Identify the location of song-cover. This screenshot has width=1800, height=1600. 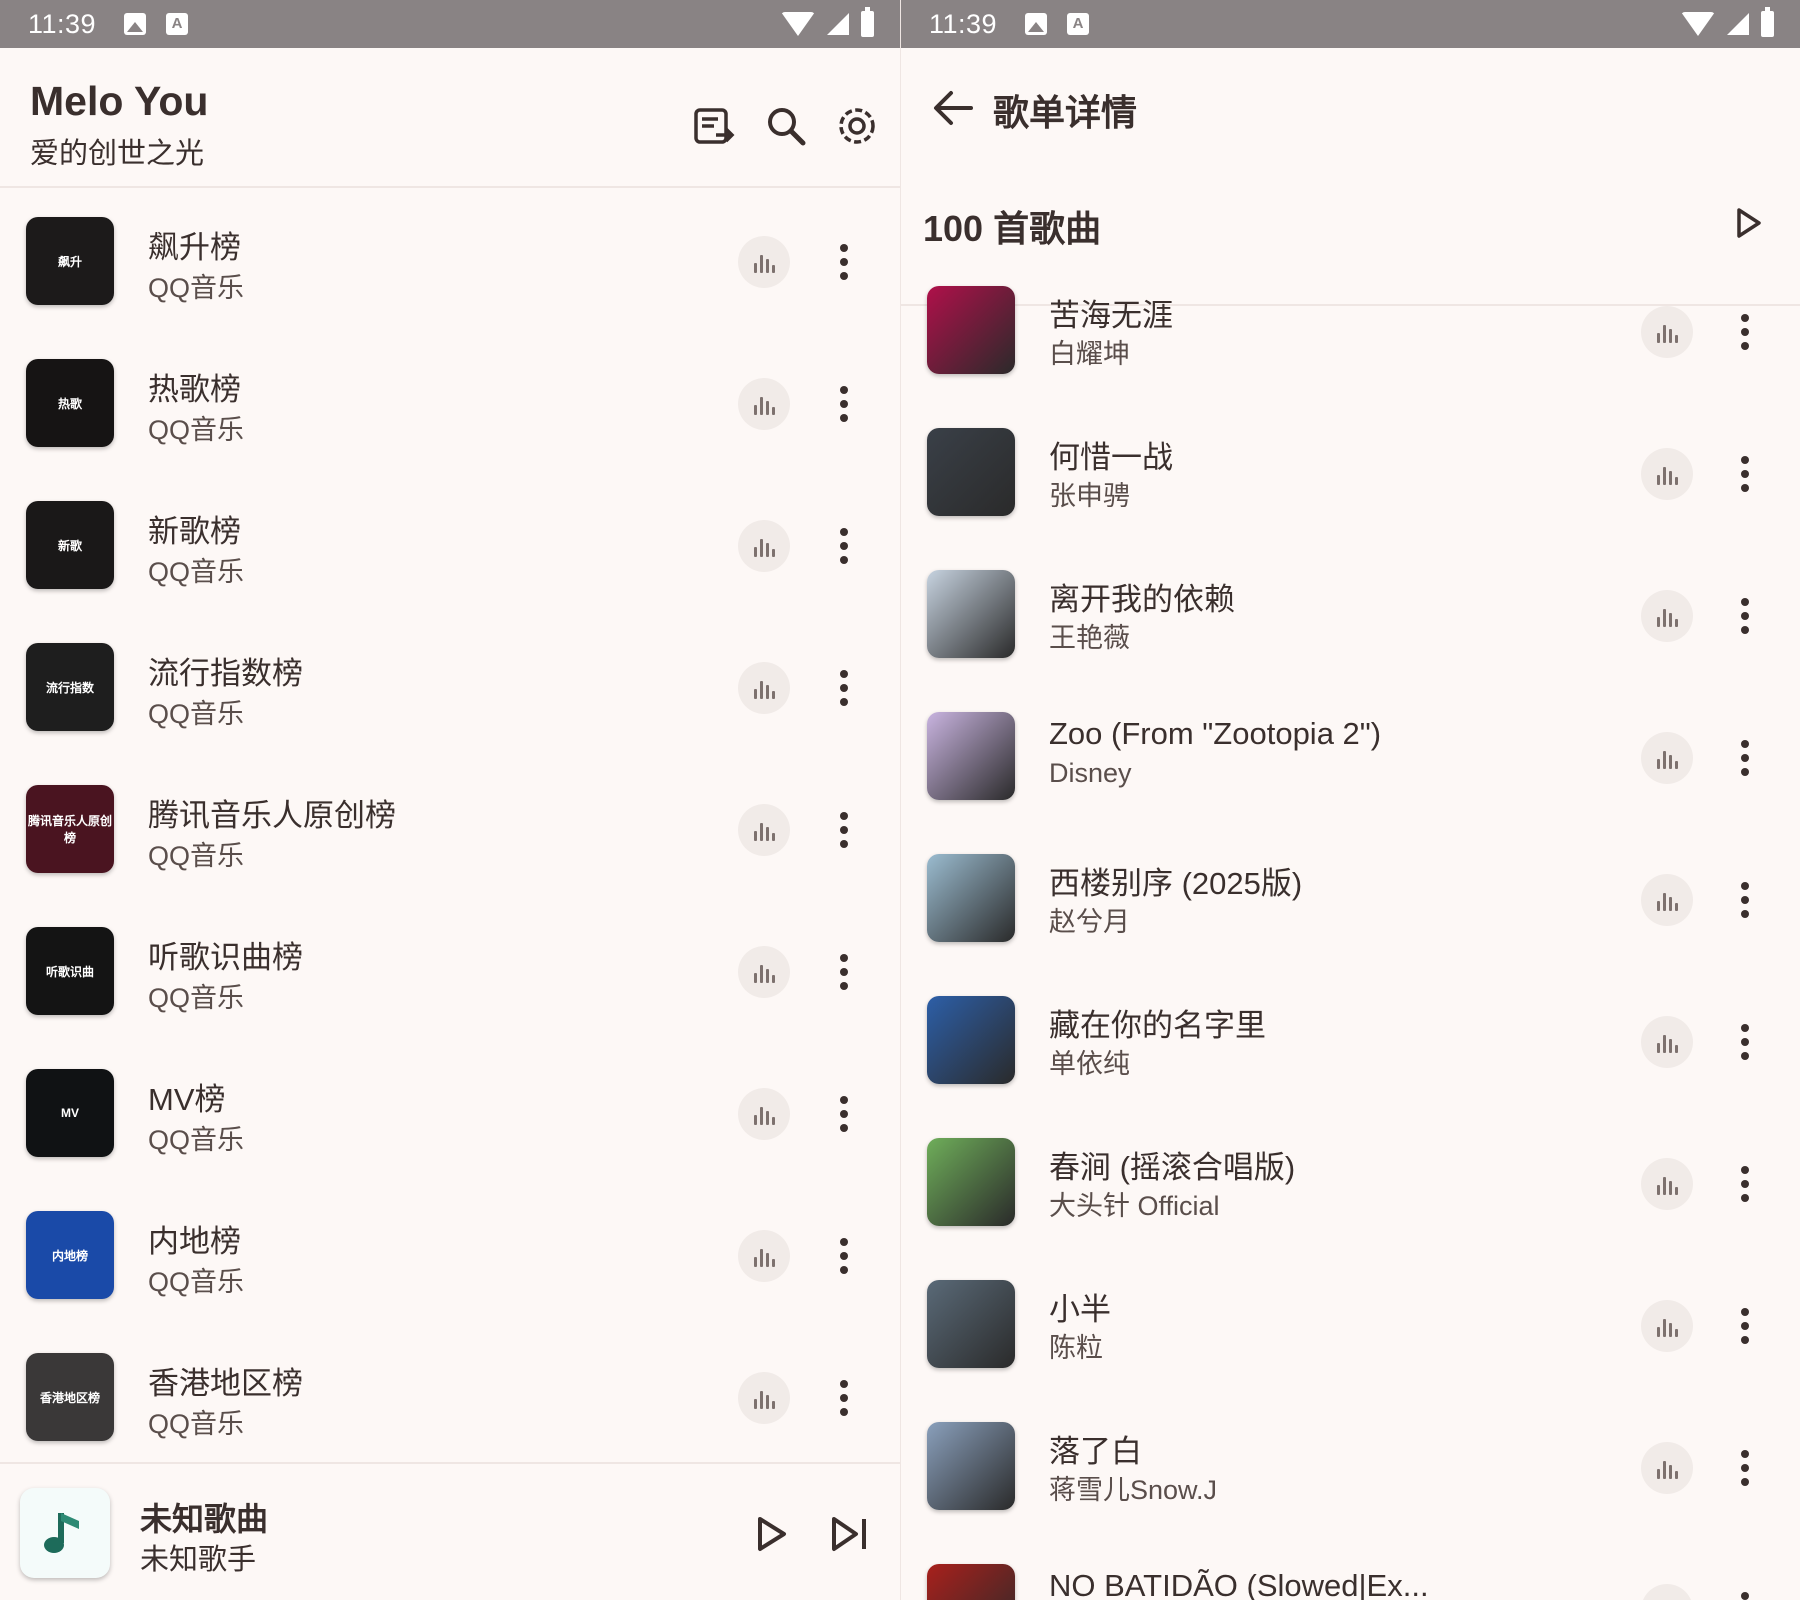
(971, 1582).